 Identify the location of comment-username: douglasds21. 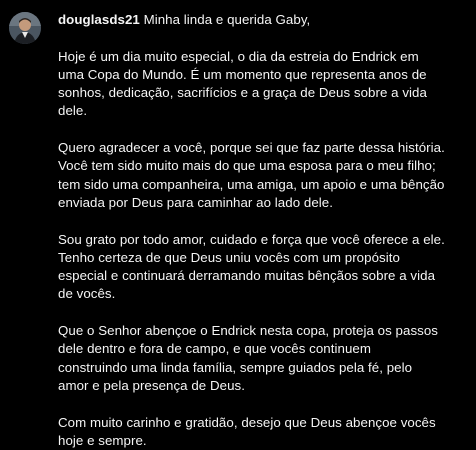
(99, 19).